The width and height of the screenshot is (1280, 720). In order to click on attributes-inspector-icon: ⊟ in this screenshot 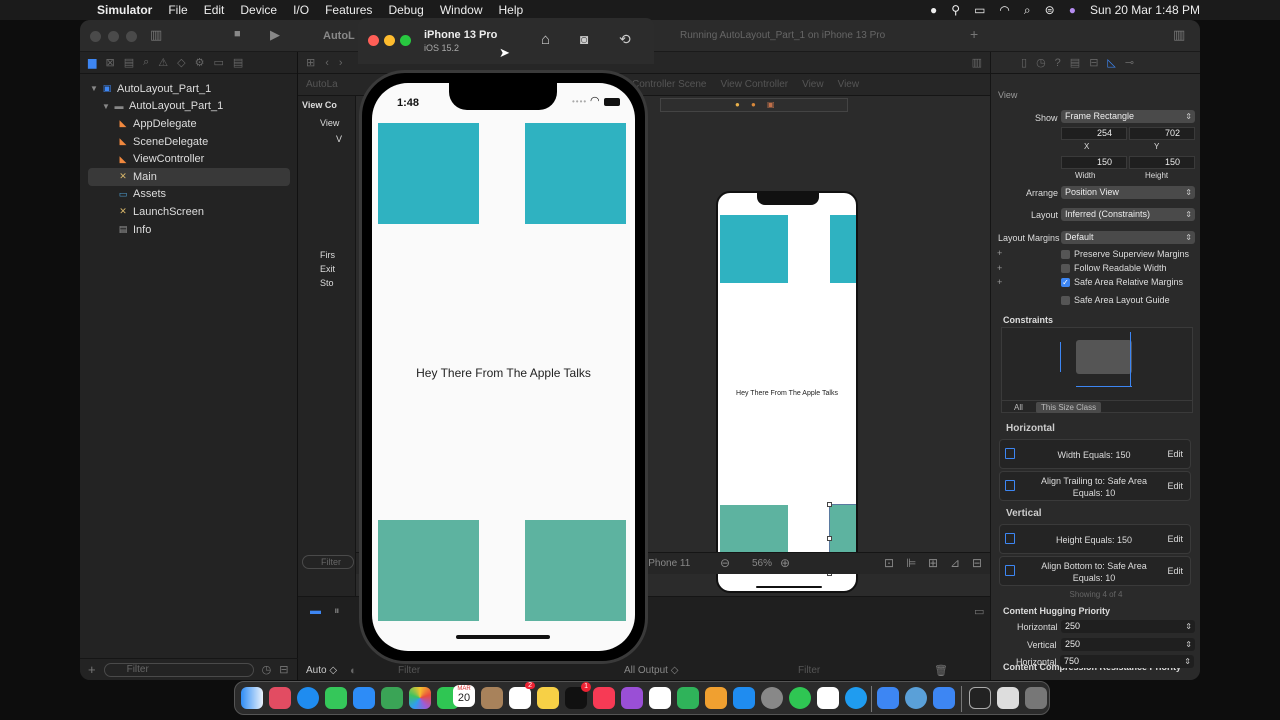, I will do `click(1093, 62)`.